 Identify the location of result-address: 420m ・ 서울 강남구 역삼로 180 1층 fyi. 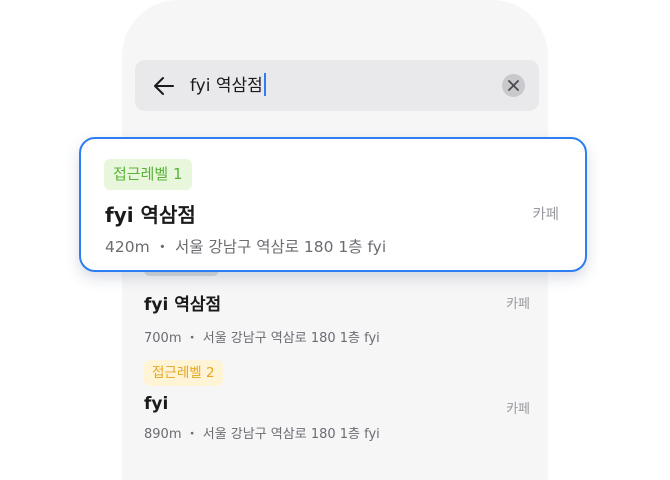
(246, 247).